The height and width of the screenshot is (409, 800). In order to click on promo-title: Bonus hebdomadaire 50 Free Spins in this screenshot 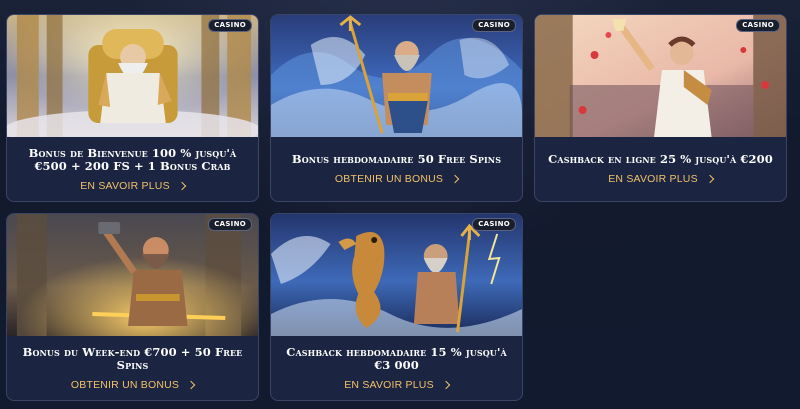, I will do `click(396, 159)`.